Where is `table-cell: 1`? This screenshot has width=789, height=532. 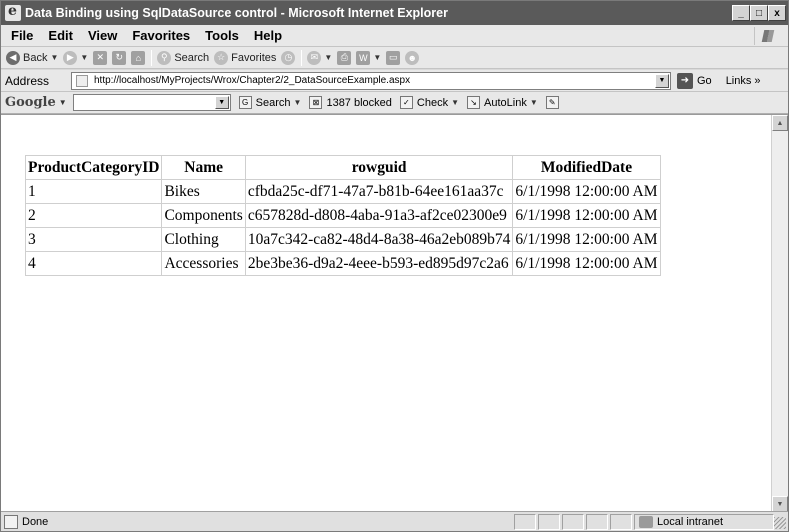 table-cell: 1 is located at coordinates (93, 191).